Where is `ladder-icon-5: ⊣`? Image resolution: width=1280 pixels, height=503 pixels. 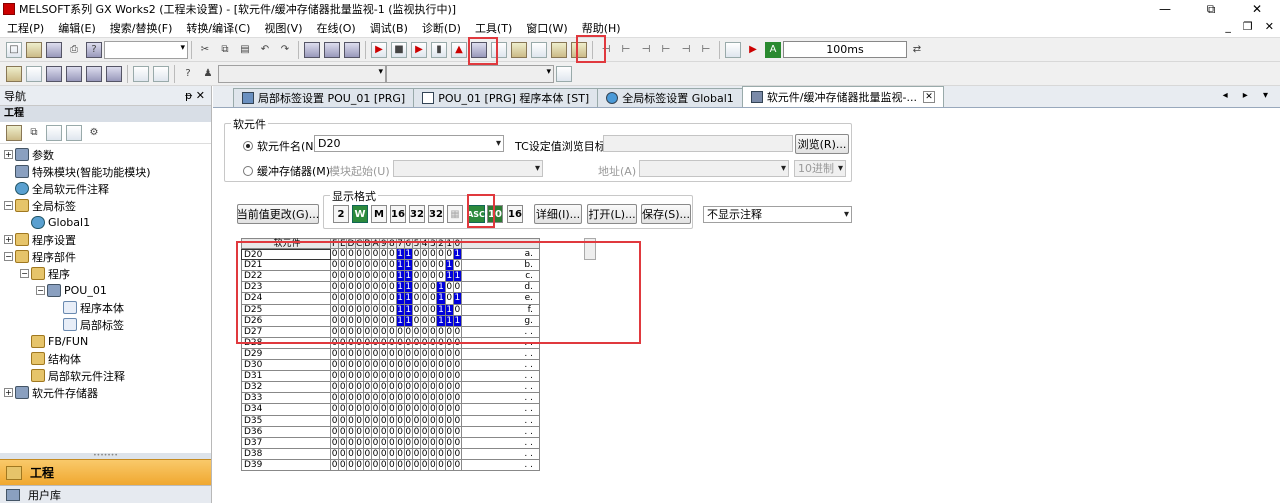
ladder-icon-5: ⊣ is located at coordinates (686, 50).